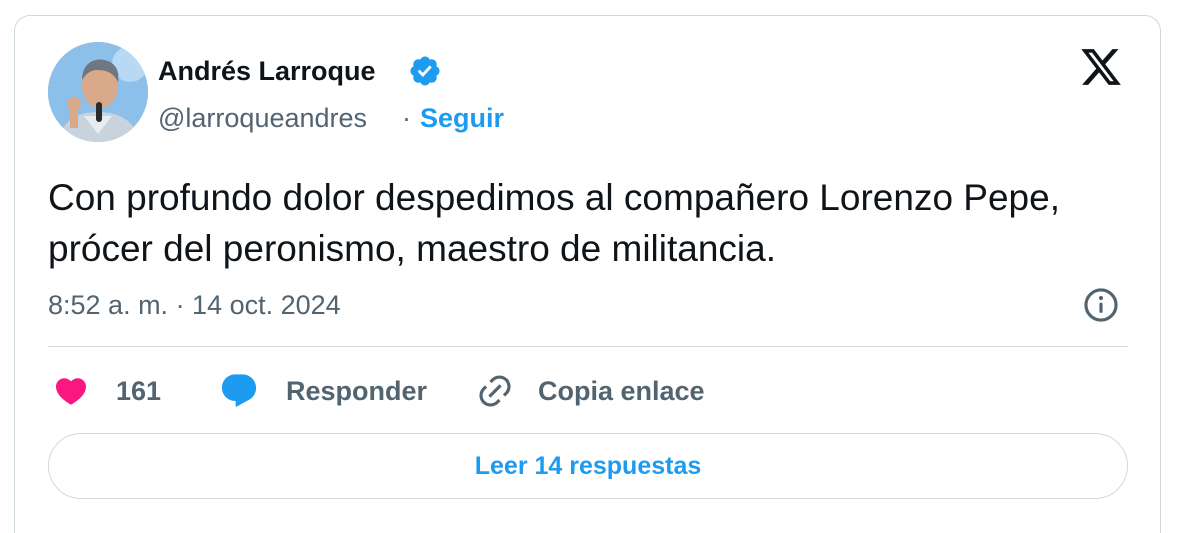  What do you see at coordinates (239, 391) in the screenshot?
I see `speech-bubble-icon` at bounding box center [239, 391].